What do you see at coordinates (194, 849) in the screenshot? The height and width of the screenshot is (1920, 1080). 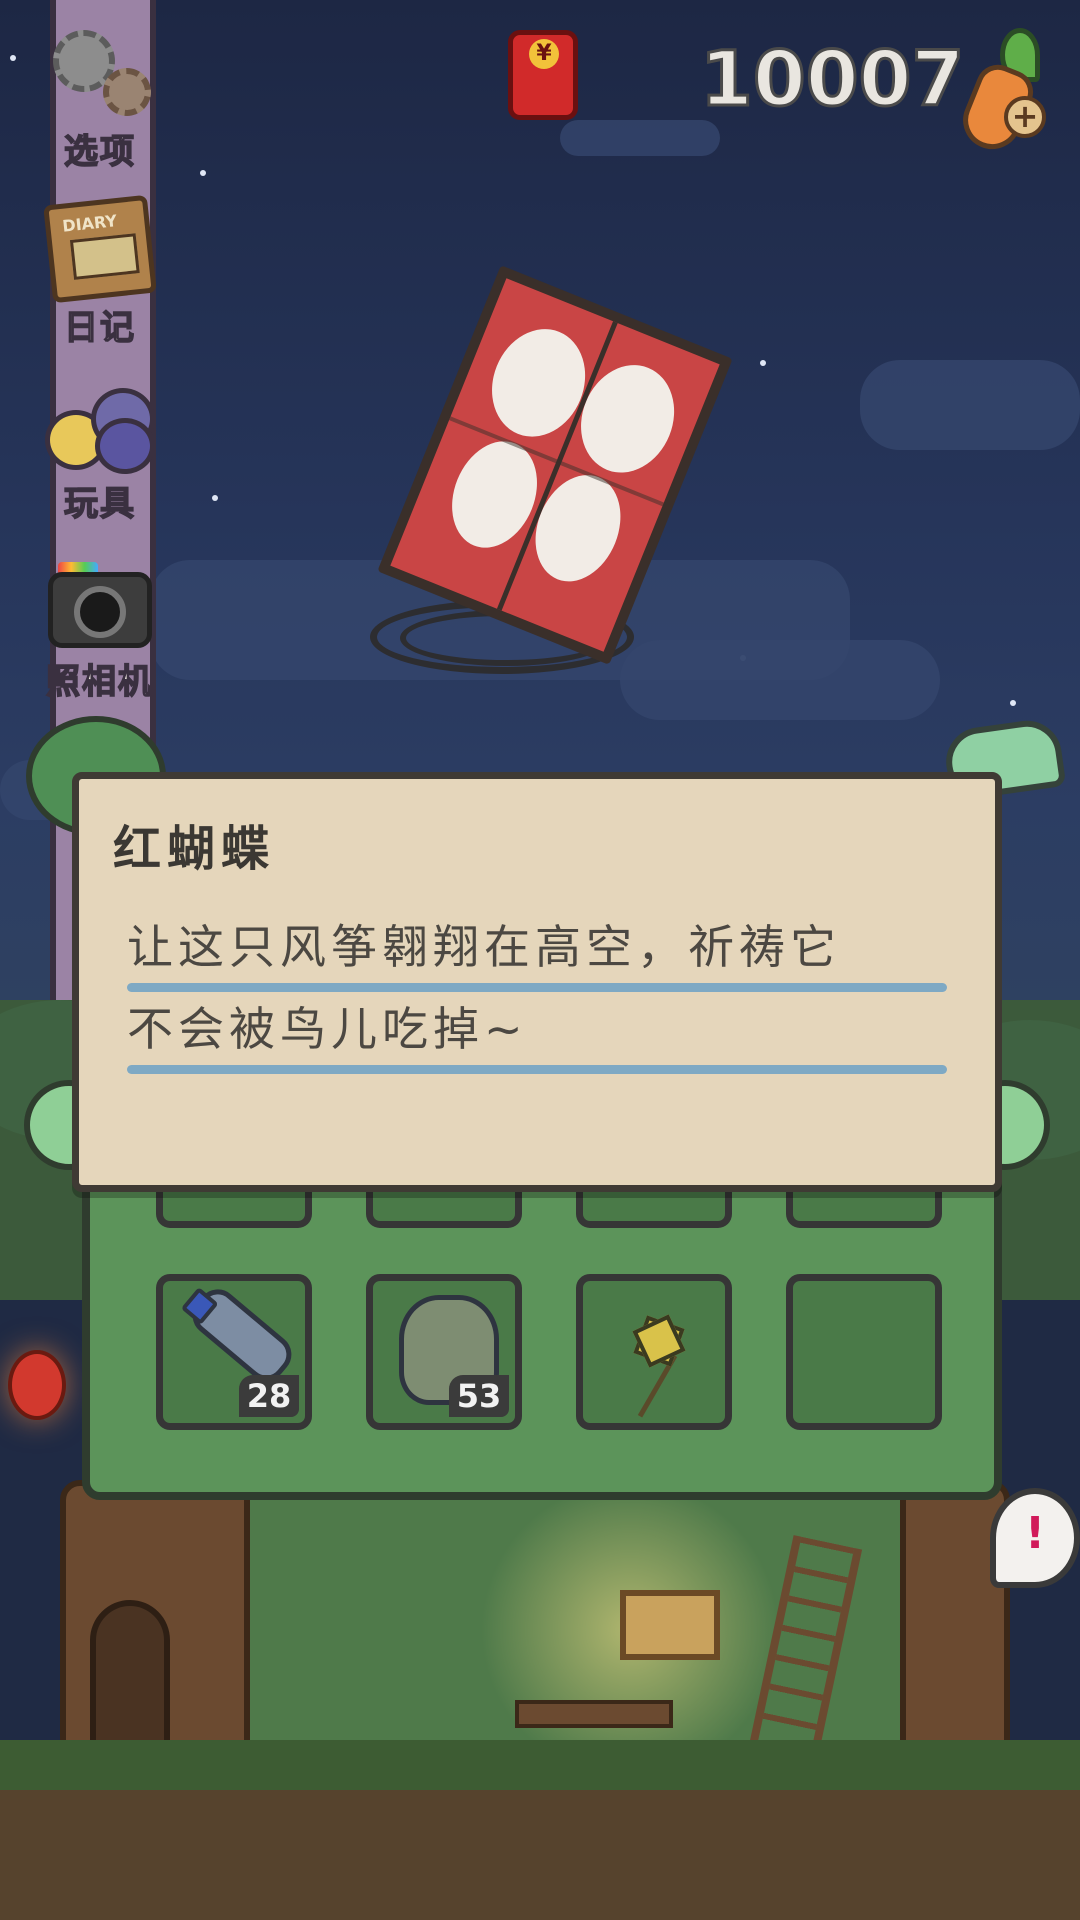 I see `item-title: 红蝴蝶` at bounding box center [194, 849].